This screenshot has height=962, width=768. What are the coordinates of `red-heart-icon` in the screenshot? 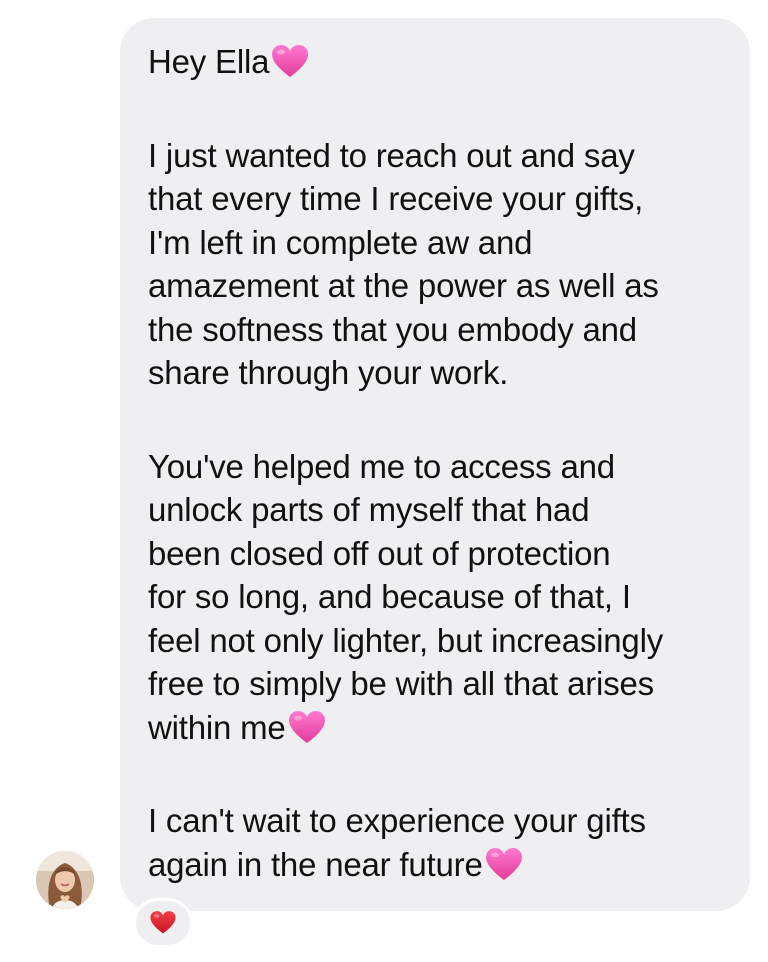 It's located at (163, 922).